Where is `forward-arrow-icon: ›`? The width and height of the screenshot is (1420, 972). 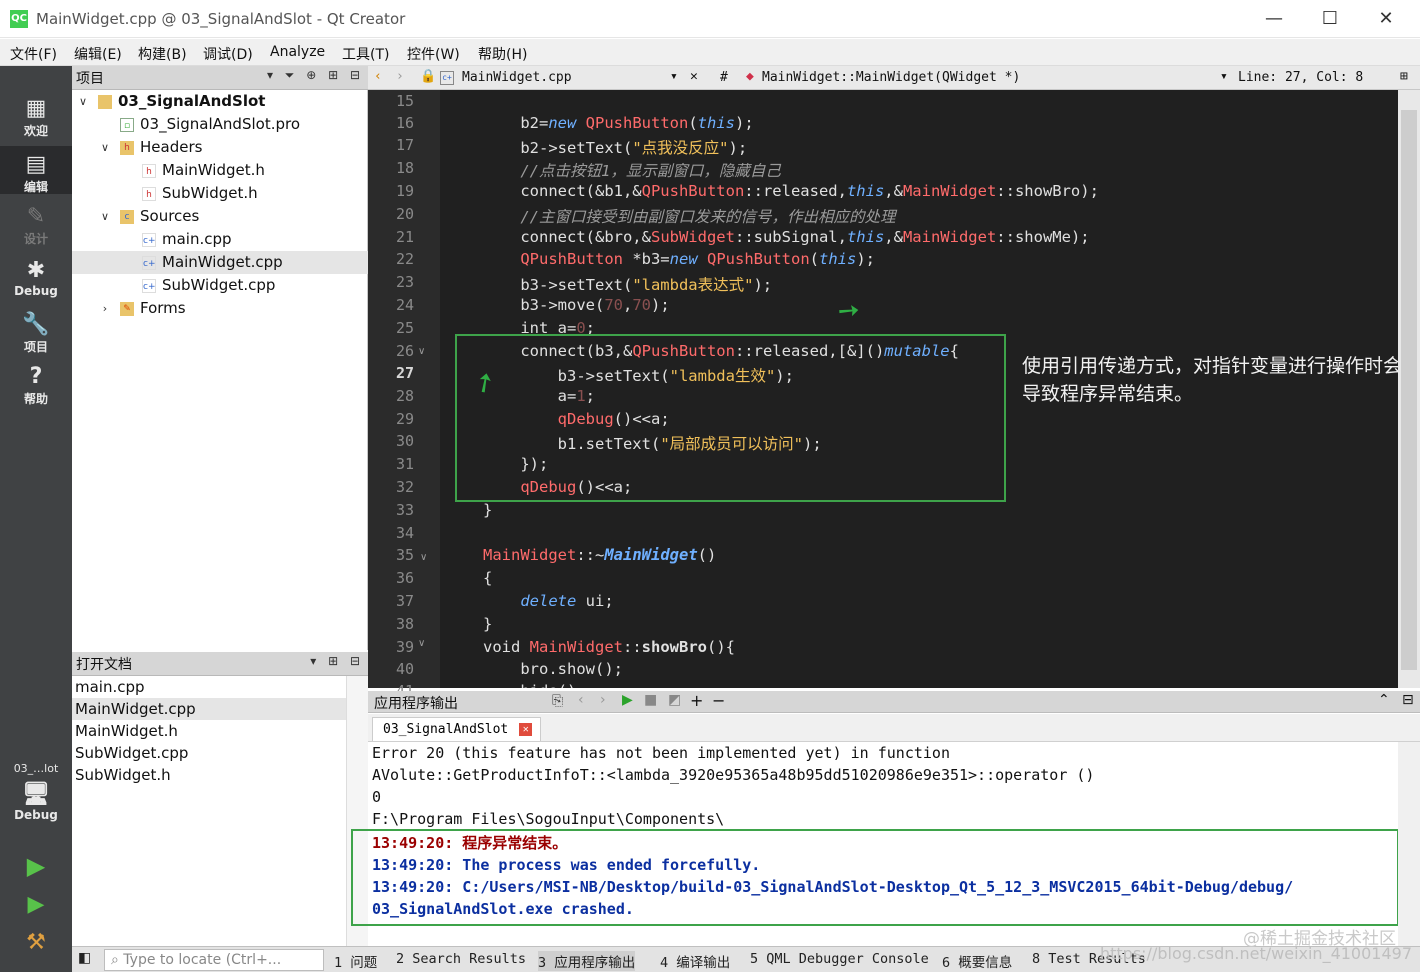
forward-arrow-icon: › is located at coordinates (400, 76).